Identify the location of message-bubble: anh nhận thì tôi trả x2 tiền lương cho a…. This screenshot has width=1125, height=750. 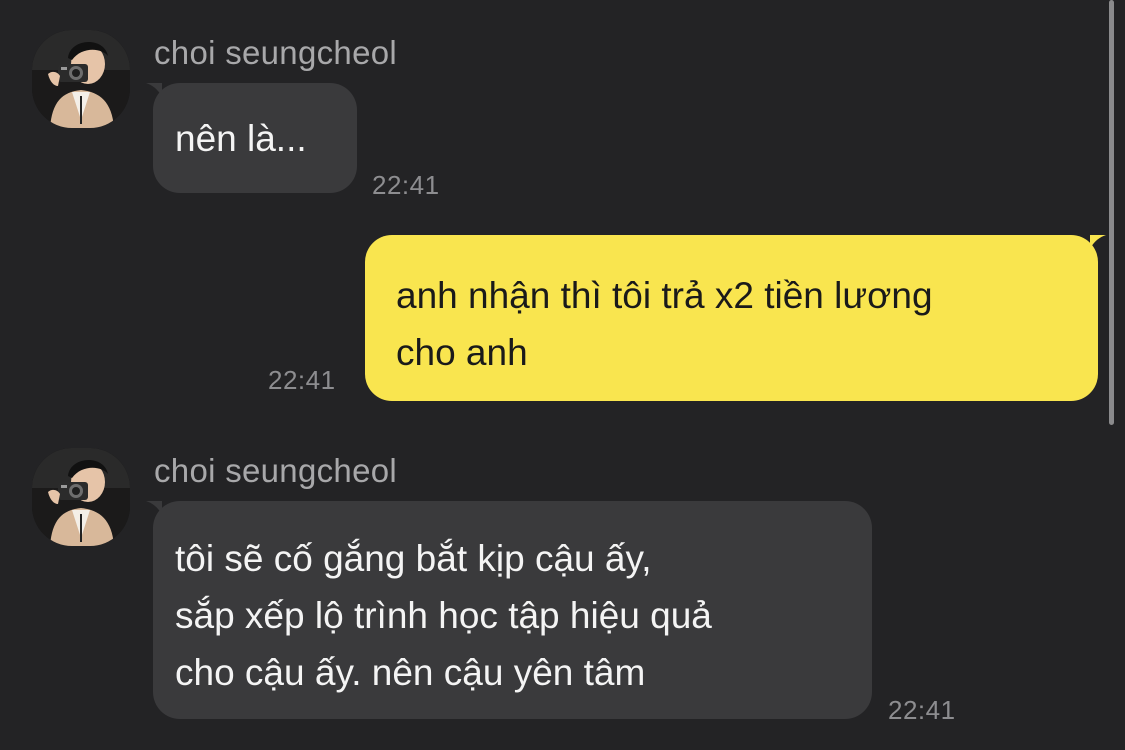
(731, 318).